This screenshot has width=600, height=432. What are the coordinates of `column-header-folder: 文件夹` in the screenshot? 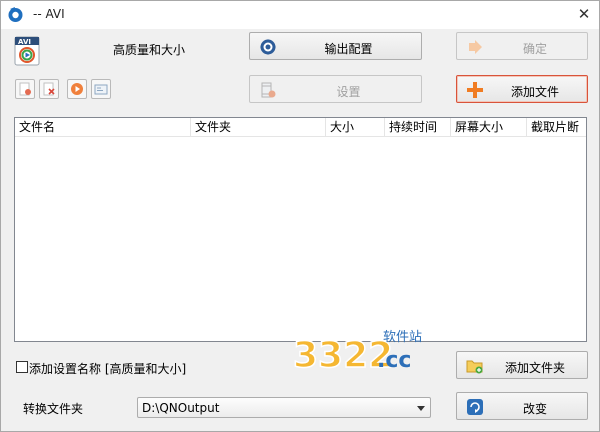 It's located at (258, 127).